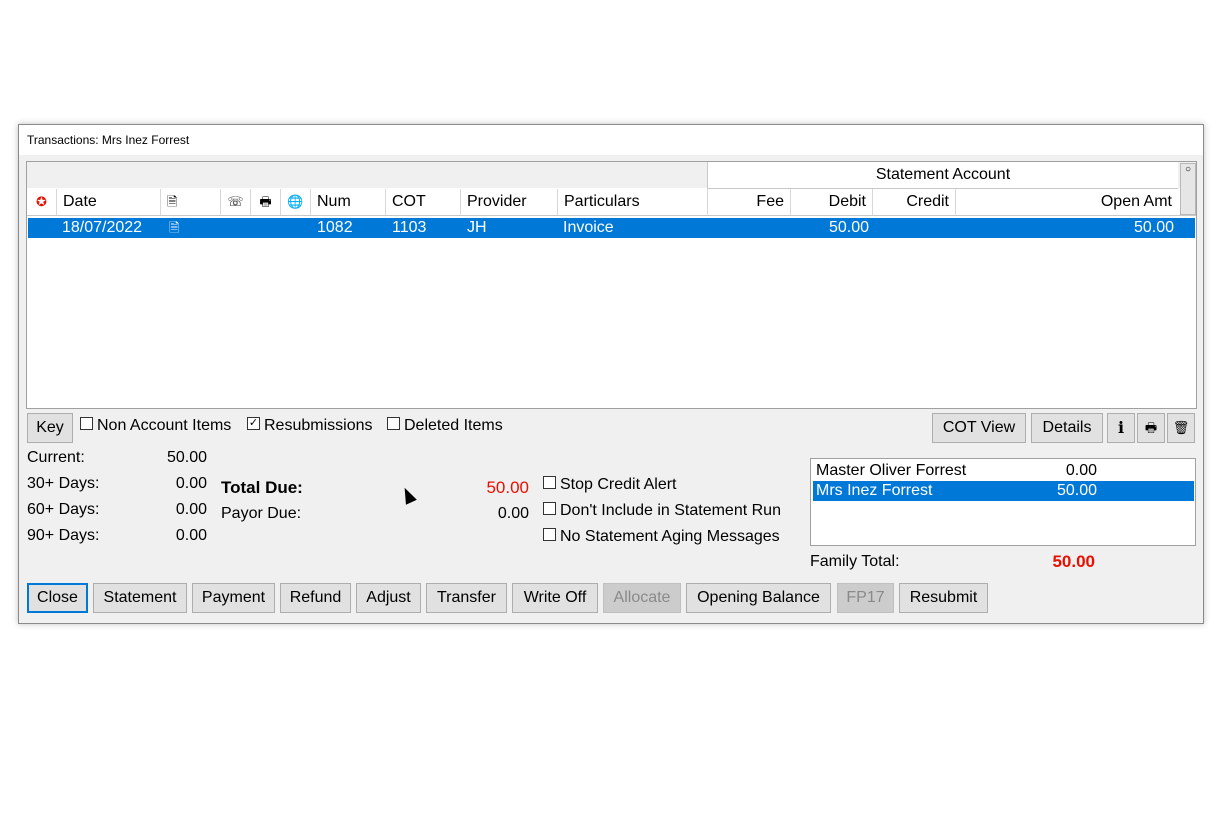 The height and width of the screenshot is (833, 1228). What do you see at coordinates (388, 598) in the screenshot?
I see `adjust-button: Adjust` at bounding box center [388, 598].